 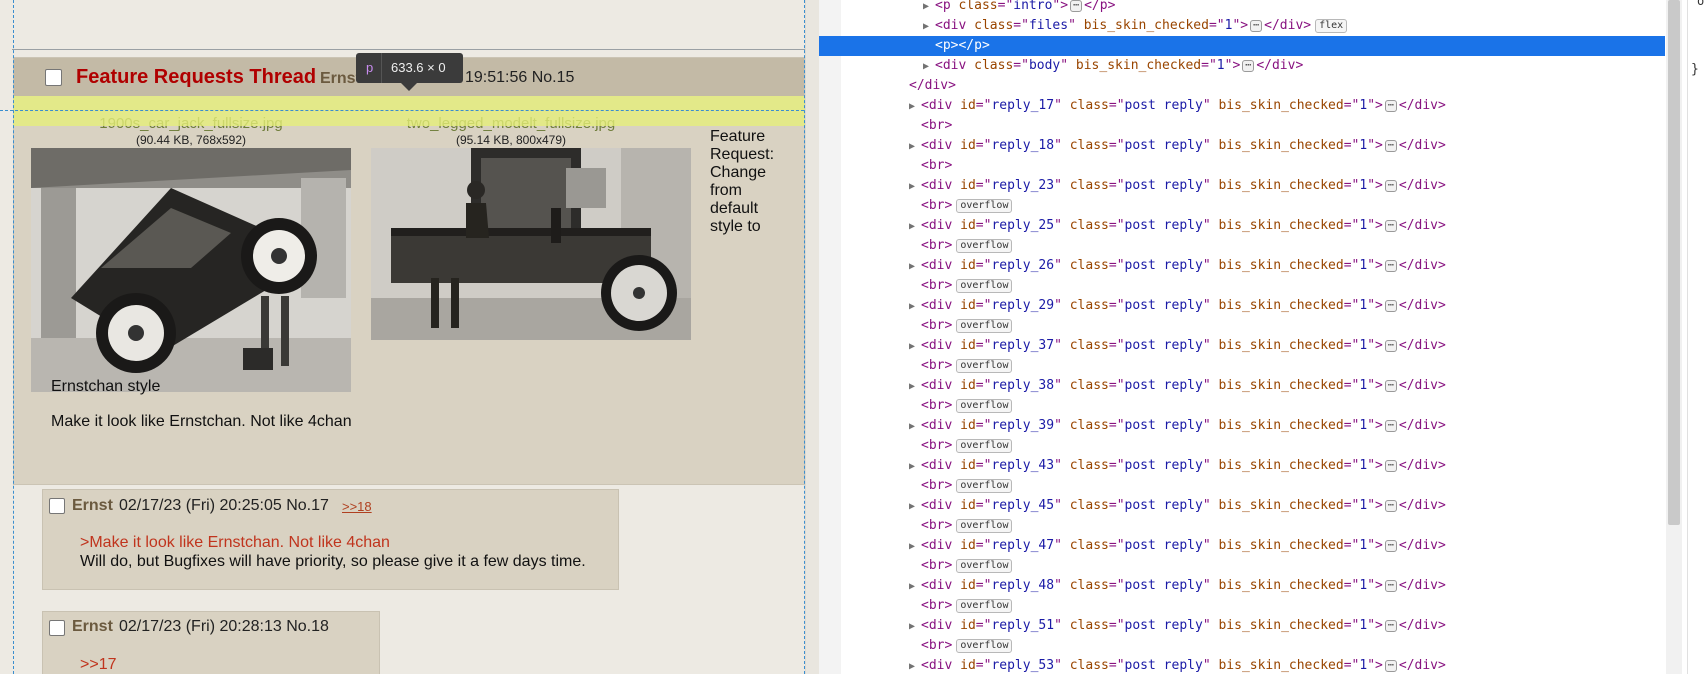 What do you see at coordinates (1242, 46) in the screenshot?
I see `dom-node-p-selected: <p></p>` at bounding box center [1242, 46].